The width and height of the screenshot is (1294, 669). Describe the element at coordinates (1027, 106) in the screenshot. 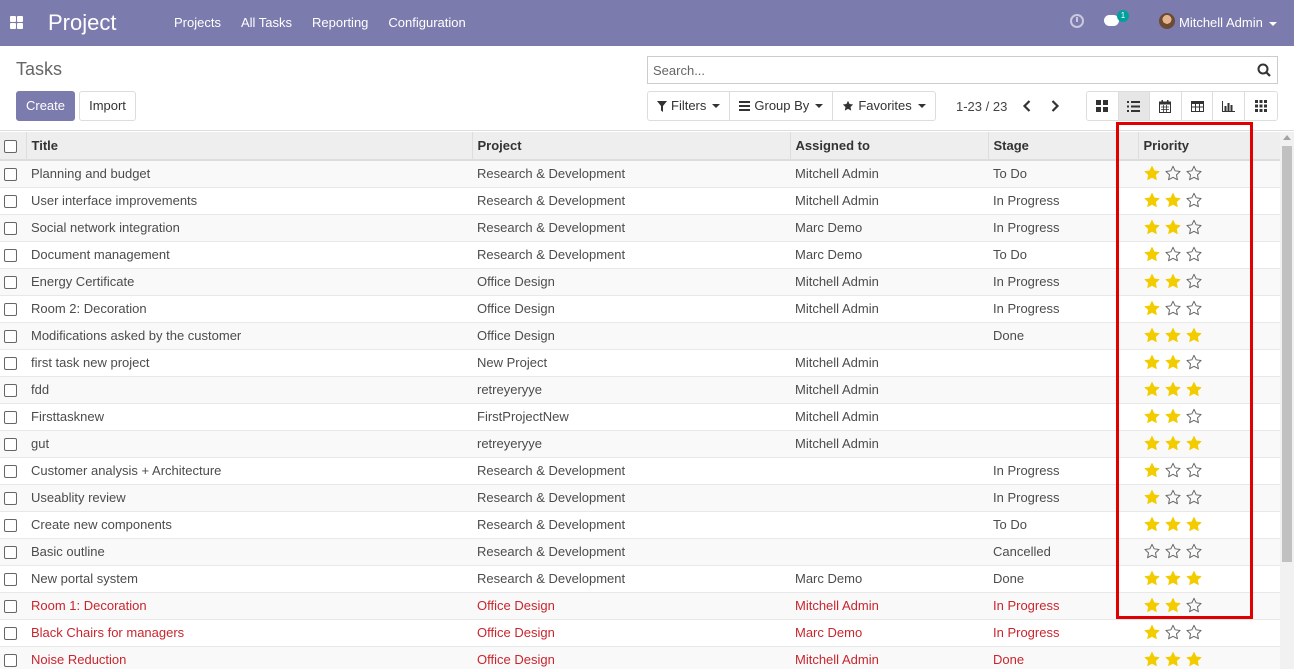

I see `pager-previous-icon` at that location.